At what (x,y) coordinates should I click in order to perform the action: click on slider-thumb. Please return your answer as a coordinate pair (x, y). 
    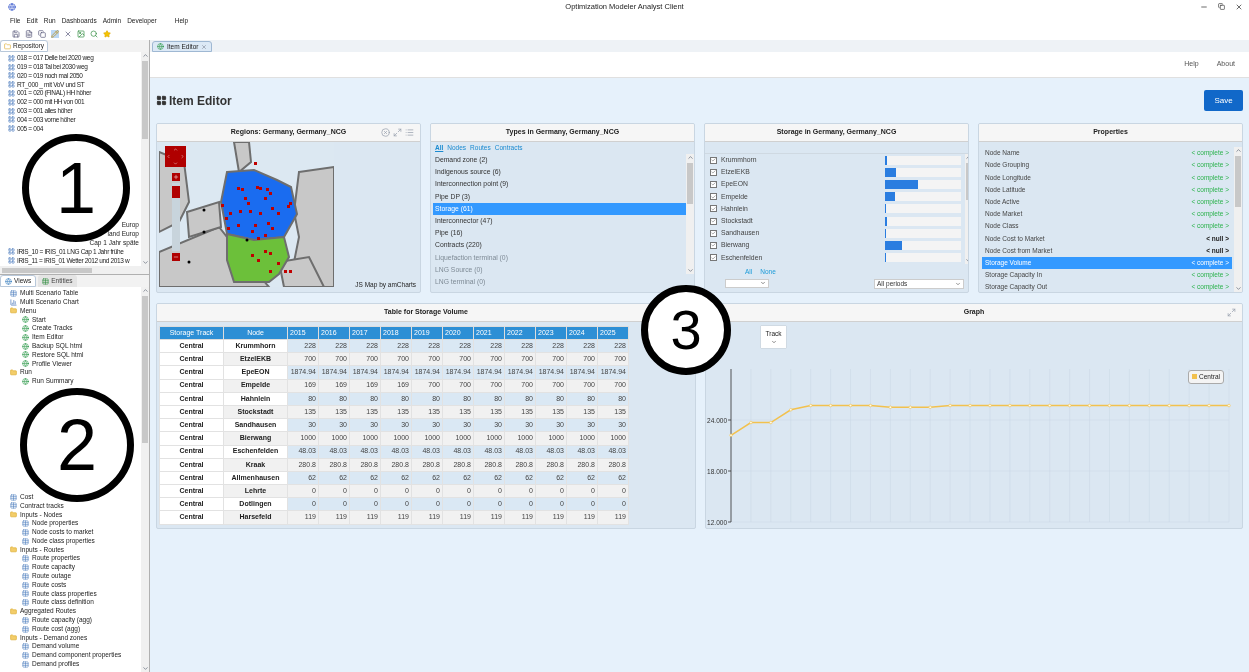
    Looking at the image, I should click on (175, 191).